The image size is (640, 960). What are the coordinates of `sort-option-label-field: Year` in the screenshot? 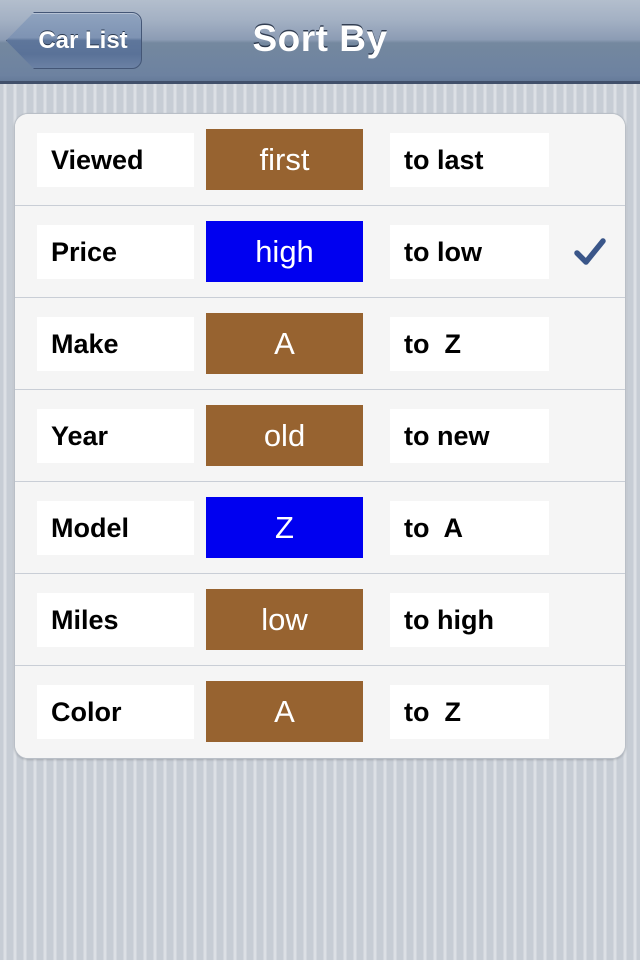 It's located at (115, 436).